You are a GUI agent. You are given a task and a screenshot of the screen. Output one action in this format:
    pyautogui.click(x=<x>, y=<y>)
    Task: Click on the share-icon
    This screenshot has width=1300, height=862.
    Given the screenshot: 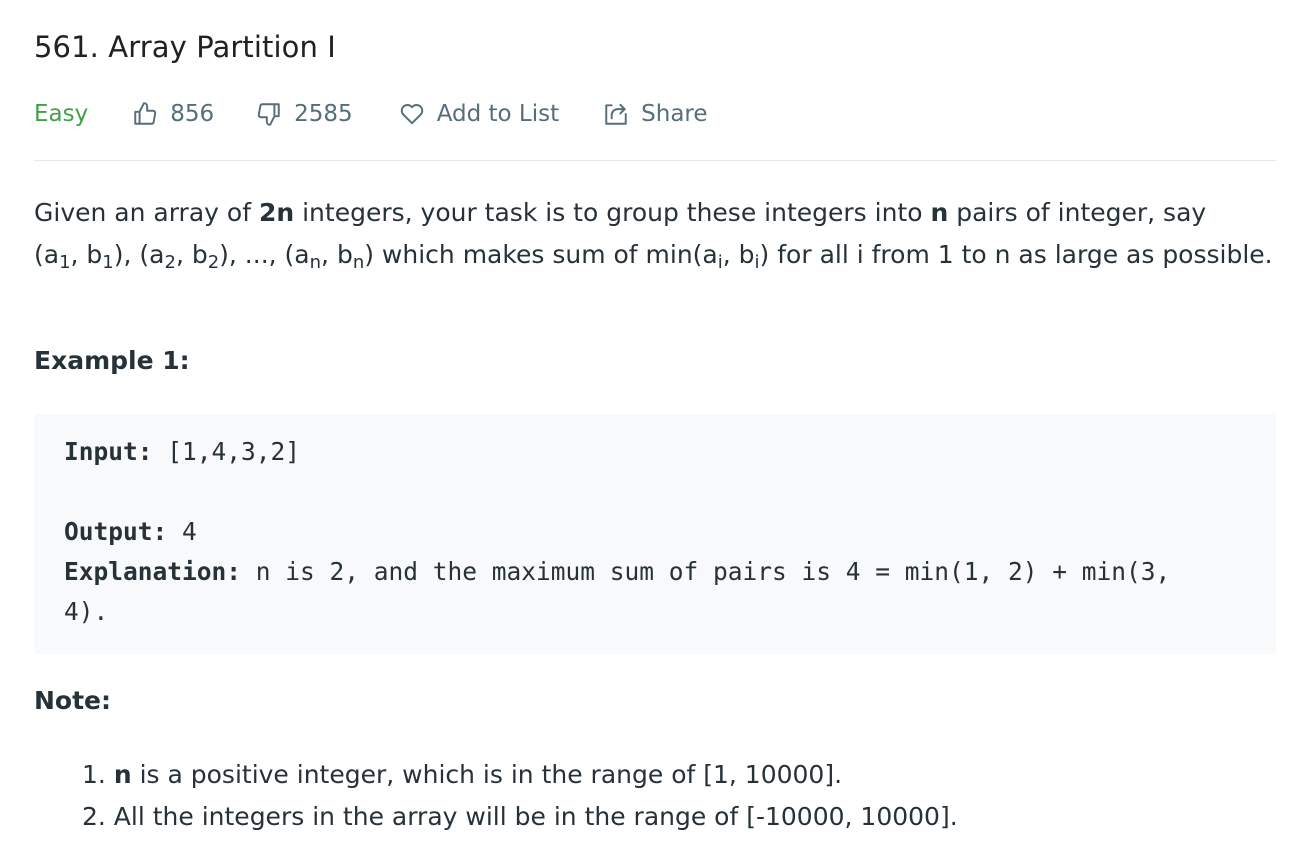 What is the action you would take?
    pyautogui.click(x=616, y=114)
    